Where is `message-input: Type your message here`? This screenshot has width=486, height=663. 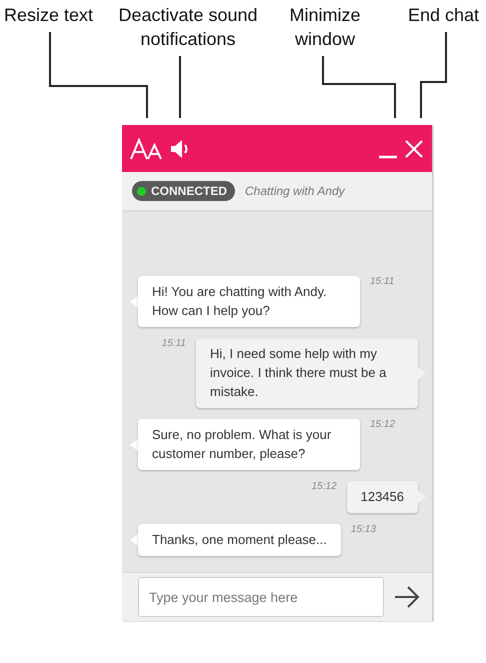 message-input: Type your message here is located at coordinates (261, 597).